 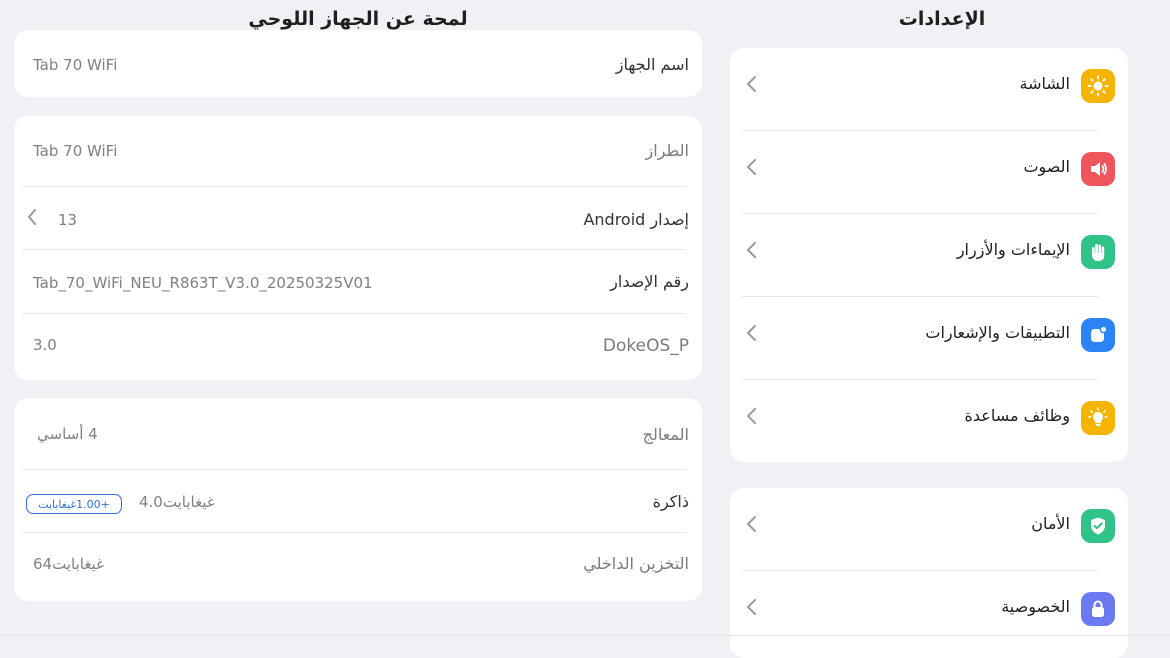 What do you see at coordinates (45, 345) in the screenshot?
I see `os-version-value: 3.0` at bounding box center [45, 345].